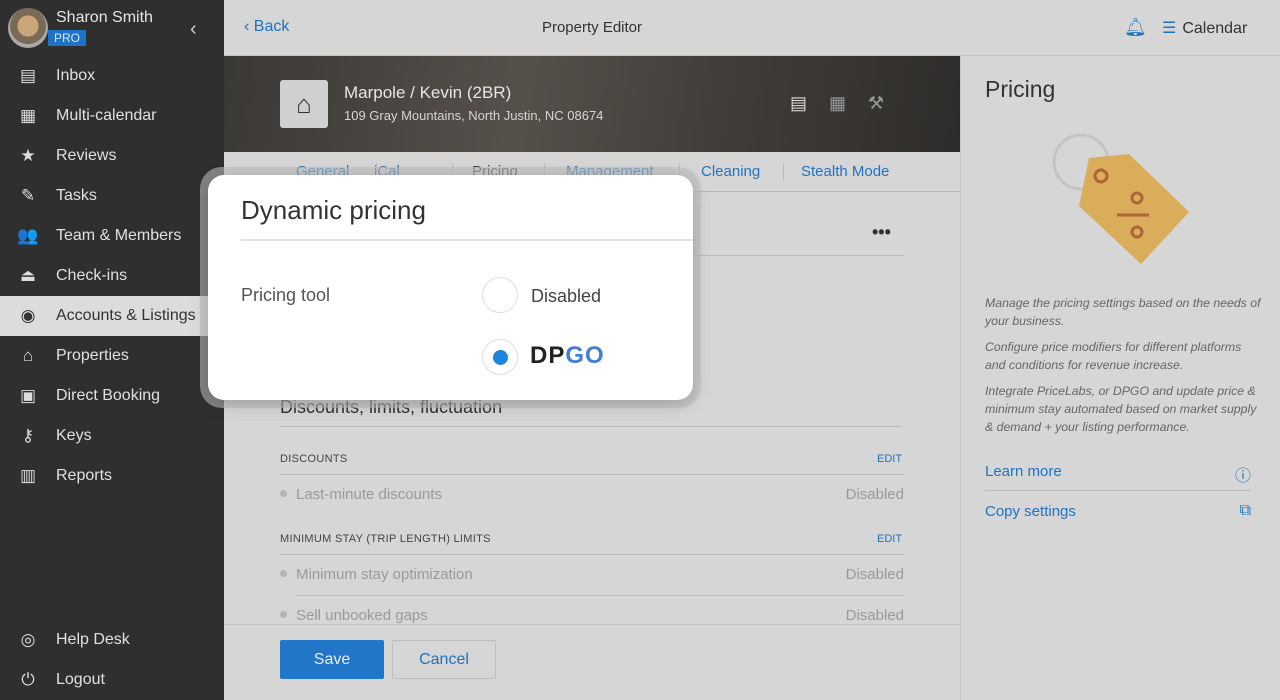 This screenshot has height=700, width=1280. Describe the element at coordinates (104, 196) in the screenshot. I see `sidebar-item: ✎ Tasks` at that location.